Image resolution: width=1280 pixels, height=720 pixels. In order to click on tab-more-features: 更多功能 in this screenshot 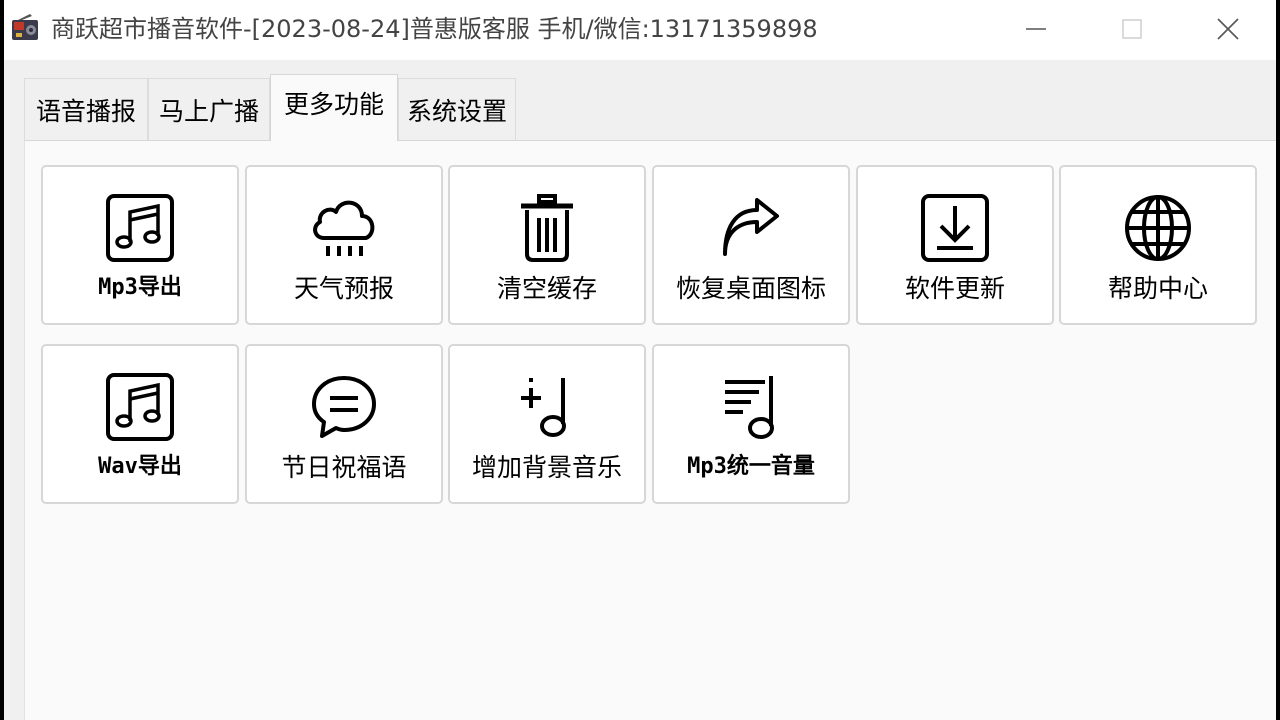, I will do `click(334, 107)`.